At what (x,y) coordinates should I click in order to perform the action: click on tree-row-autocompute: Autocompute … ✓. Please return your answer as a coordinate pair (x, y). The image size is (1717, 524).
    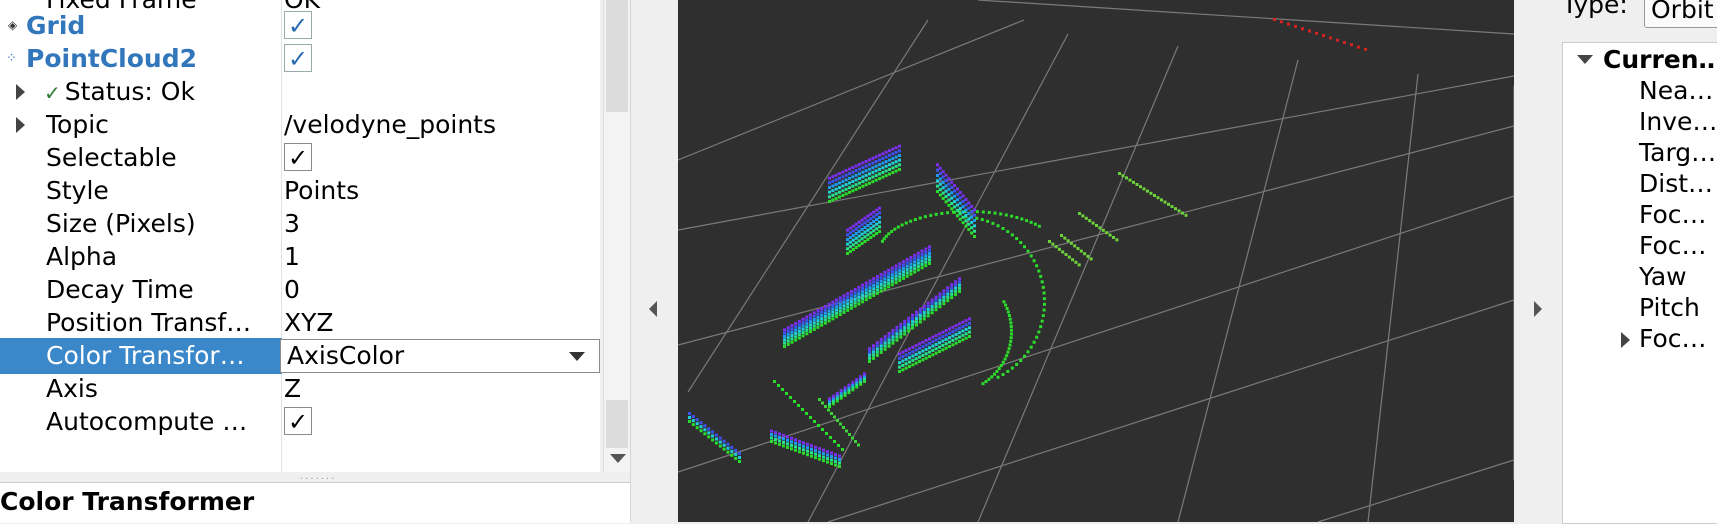
    Looking at the image, I should click on (300, 422).